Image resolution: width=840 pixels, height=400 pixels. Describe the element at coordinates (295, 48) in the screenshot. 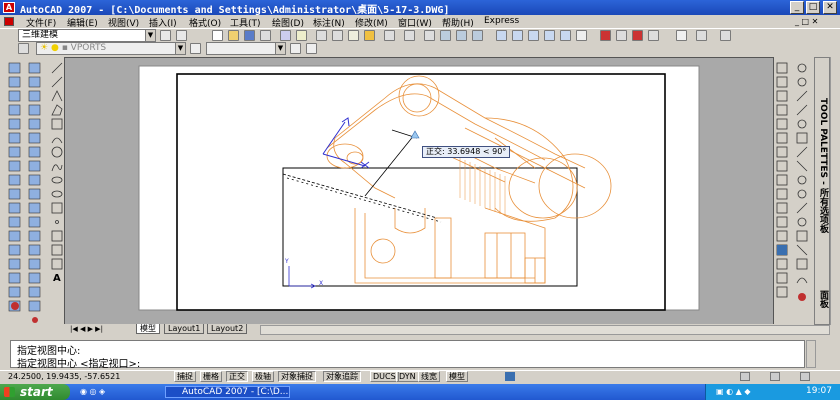

I see `layer-previous-icon` at that location.